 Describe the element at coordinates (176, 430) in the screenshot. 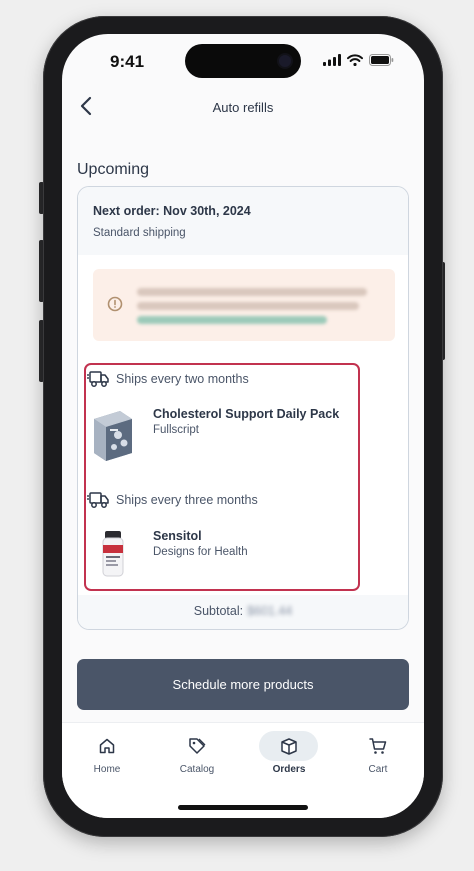

I see `product-brand: Fullscript` at that location.